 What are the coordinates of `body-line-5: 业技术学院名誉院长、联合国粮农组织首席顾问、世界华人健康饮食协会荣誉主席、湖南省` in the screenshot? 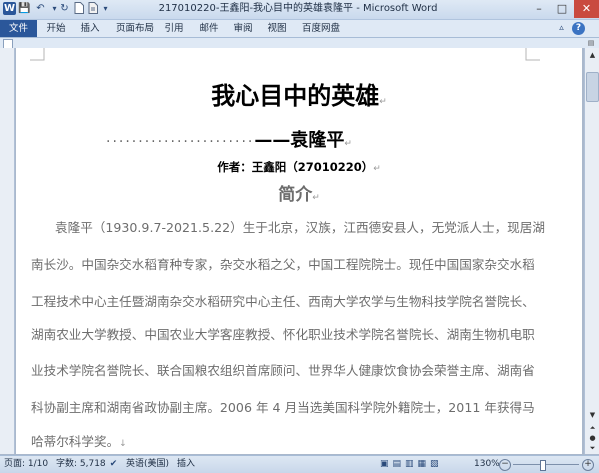 It's located at (283, 370).